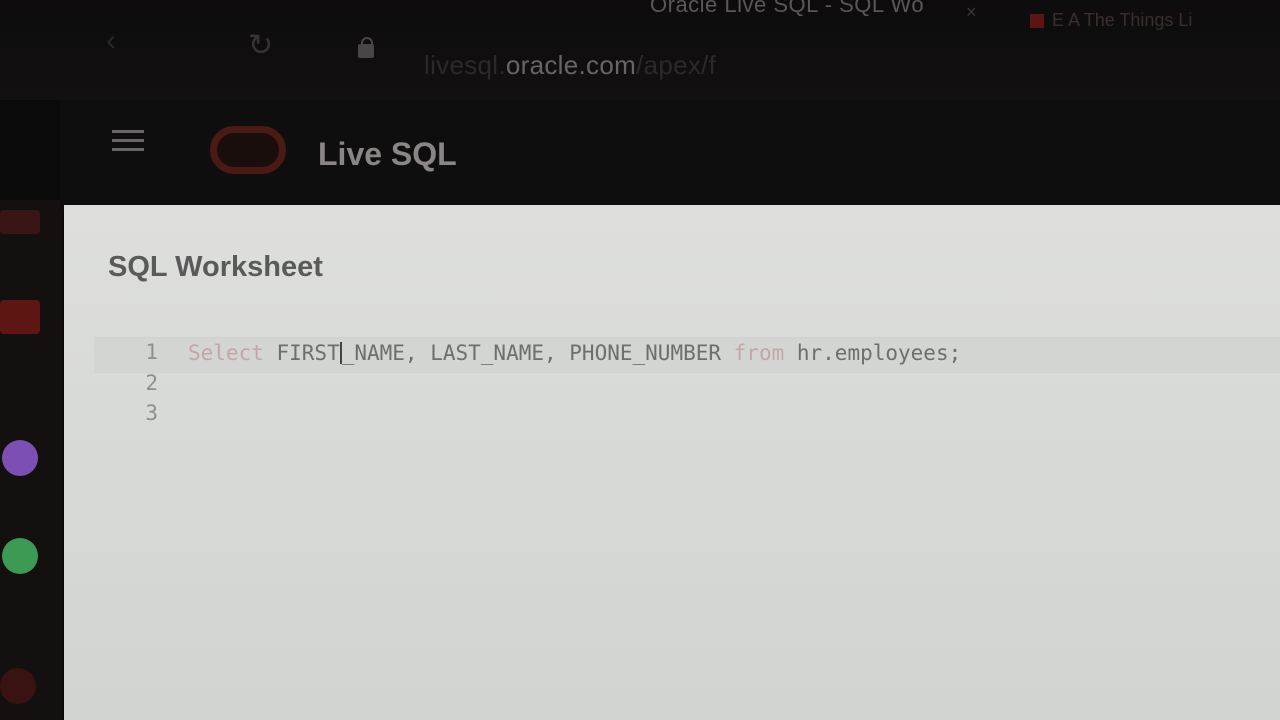  What do you see at coordinates (759, 353) in the screenshot?
I see `sql-keyword-from: from` at bounding box center [759, 353].